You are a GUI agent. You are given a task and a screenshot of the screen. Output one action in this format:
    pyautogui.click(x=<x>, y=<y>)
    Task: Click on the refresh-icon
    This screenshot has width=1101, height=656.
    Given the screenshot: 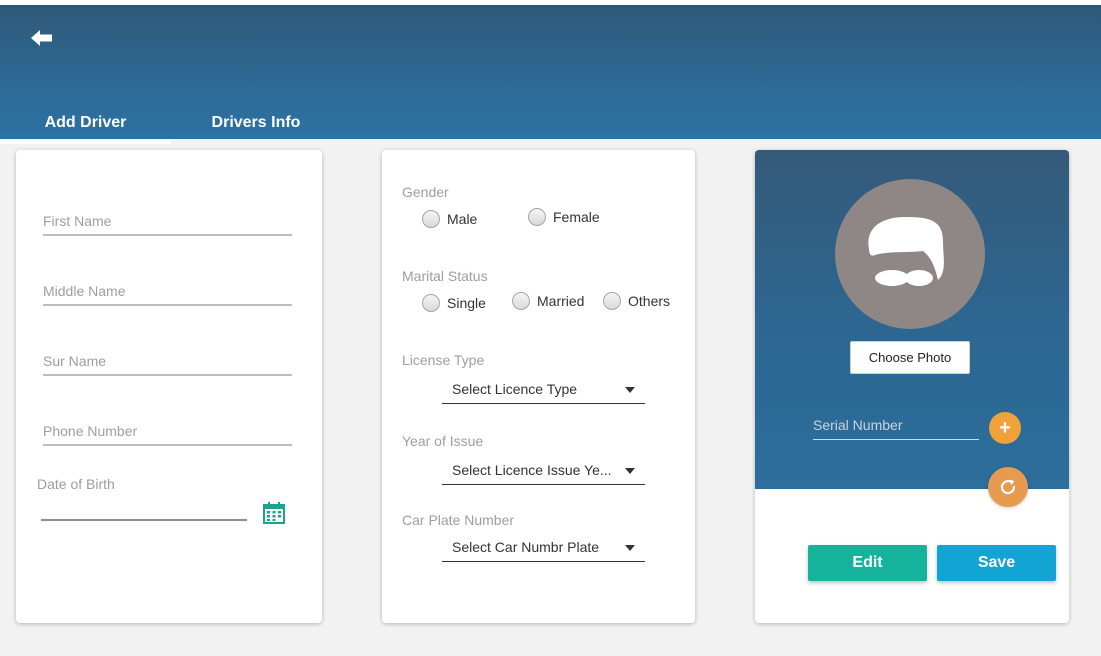 What is the action you would take?
    pyautogui.click(x=1008, y=487)
    